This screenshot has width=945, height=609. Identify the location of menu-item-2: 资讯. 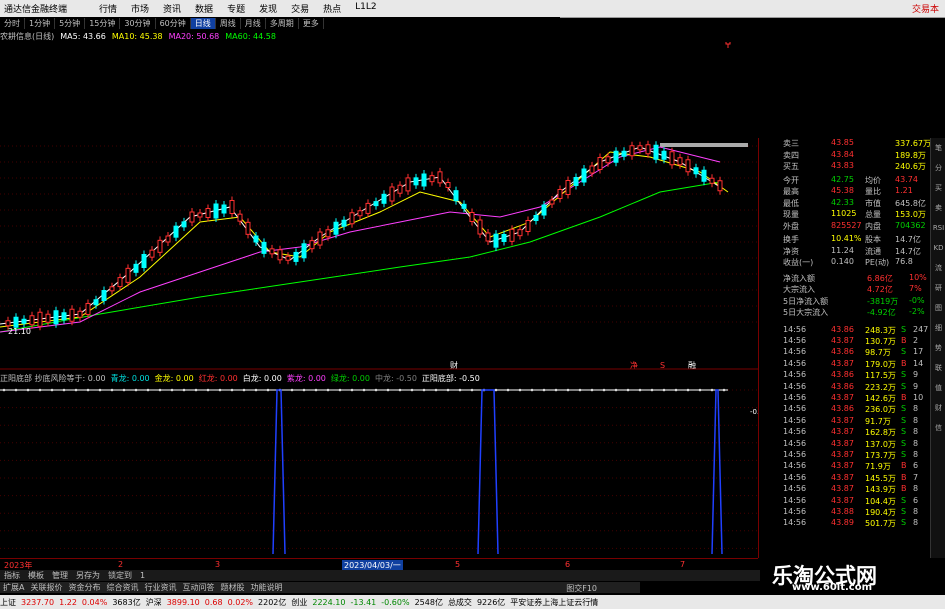
(172, 8).